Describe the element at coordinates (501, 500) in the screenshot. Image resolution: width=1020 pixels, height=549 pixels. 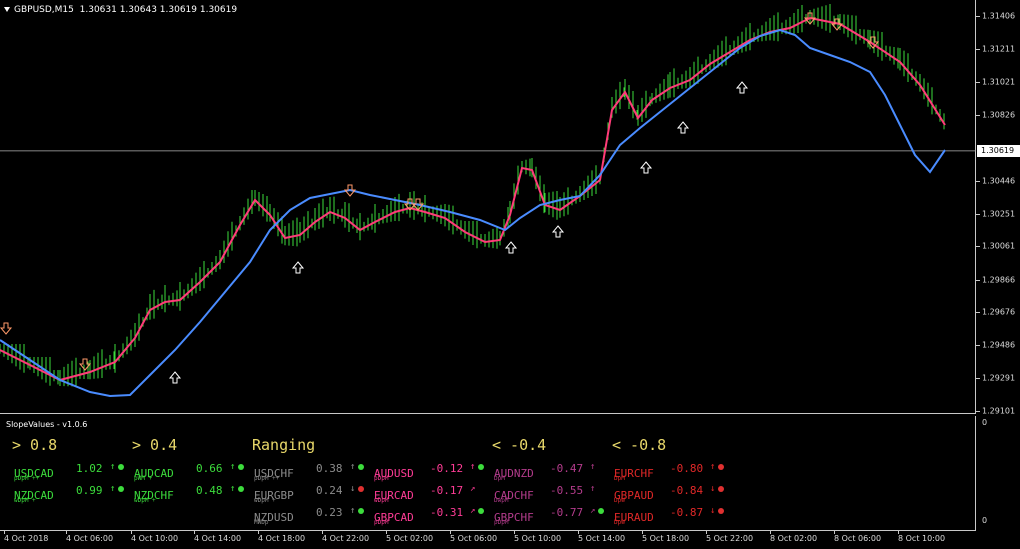
I see `timeframe-code: DwpM` at that location.